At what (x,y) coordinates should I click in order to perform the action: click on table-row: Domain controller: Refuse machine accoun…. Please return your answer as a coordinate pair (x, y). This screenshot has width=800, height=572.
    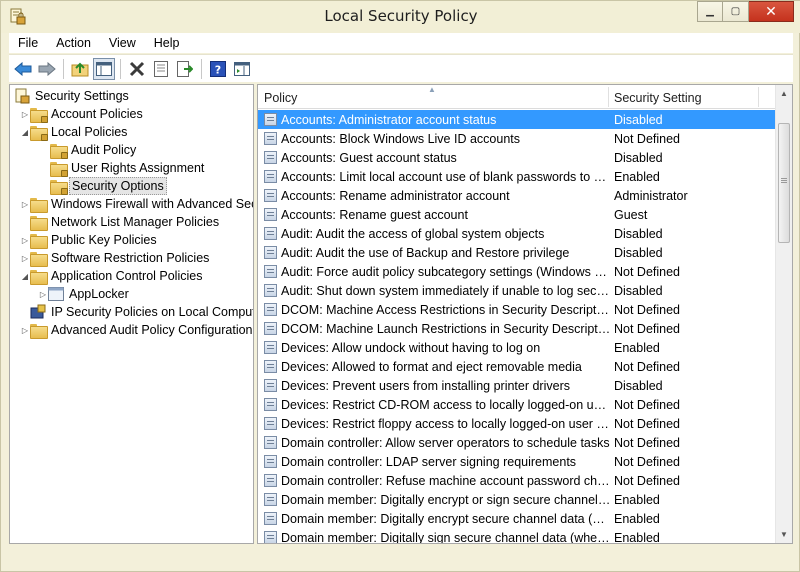
    Looking at the image, I should click on (516, 480).